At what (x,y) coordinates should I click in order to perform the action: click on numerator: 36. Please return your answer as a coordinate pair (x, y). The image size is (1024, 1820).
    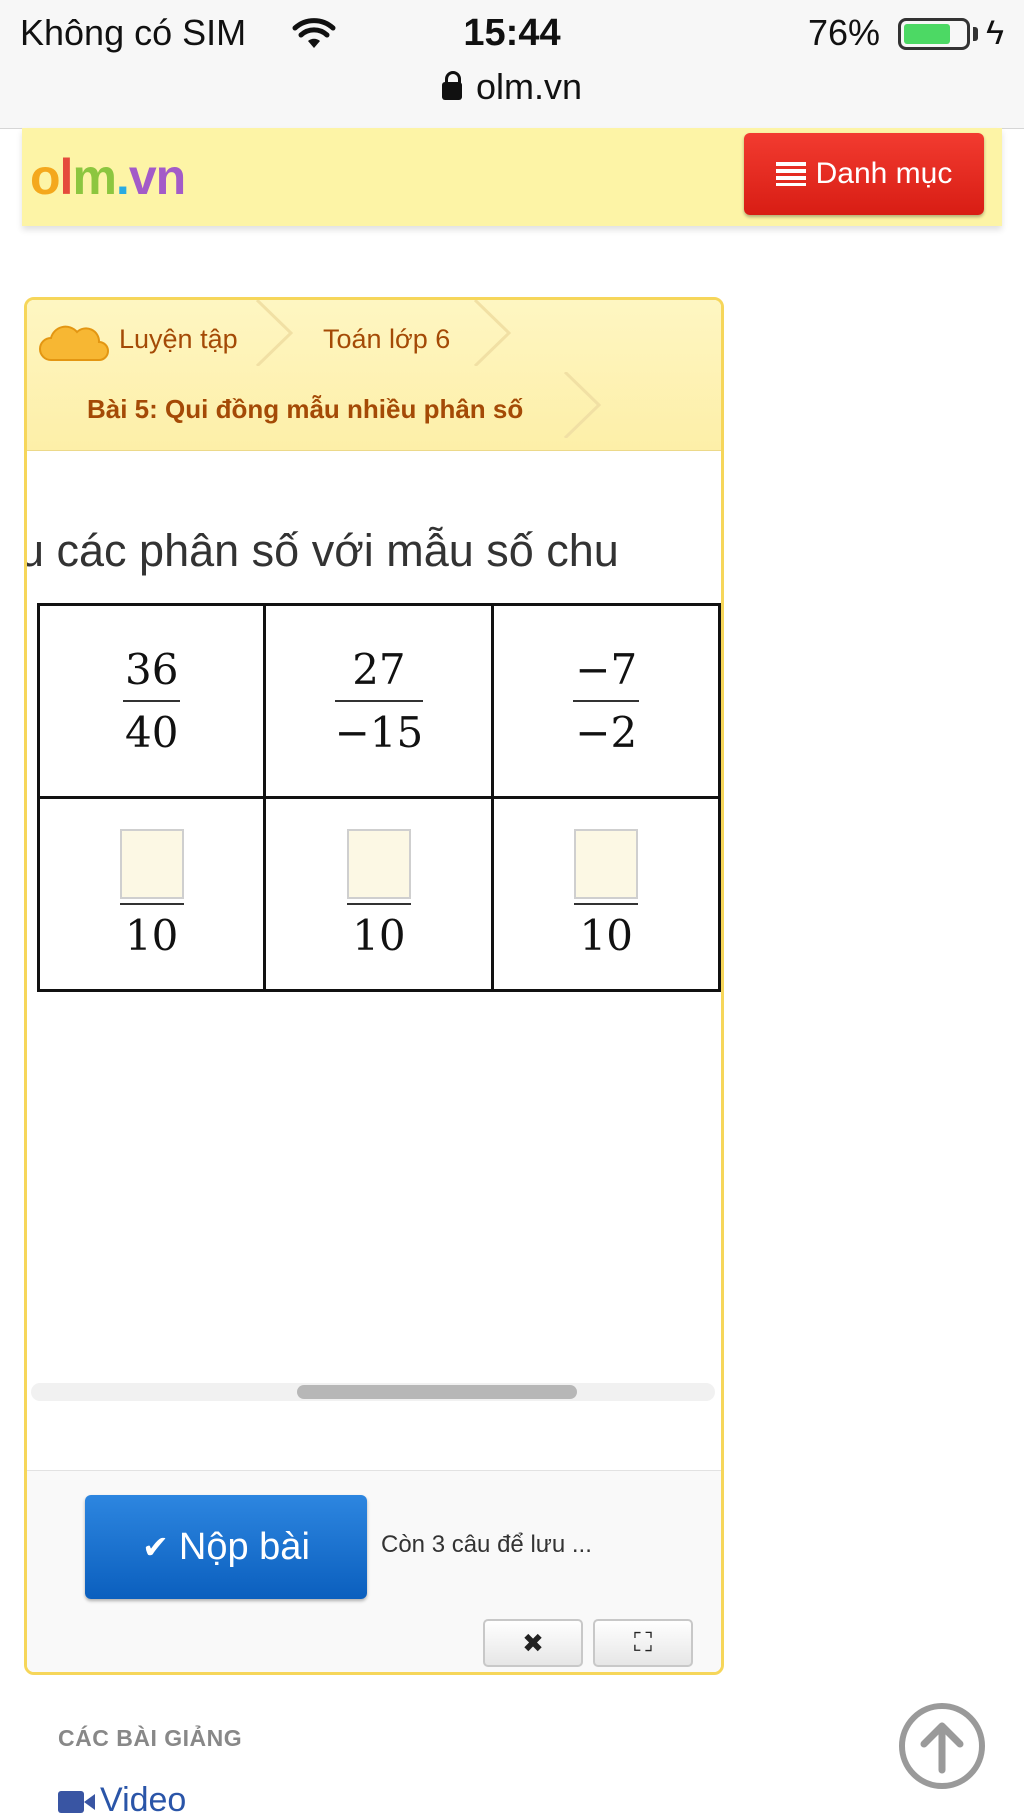
    Looking at the image, I should click on (151, 669).